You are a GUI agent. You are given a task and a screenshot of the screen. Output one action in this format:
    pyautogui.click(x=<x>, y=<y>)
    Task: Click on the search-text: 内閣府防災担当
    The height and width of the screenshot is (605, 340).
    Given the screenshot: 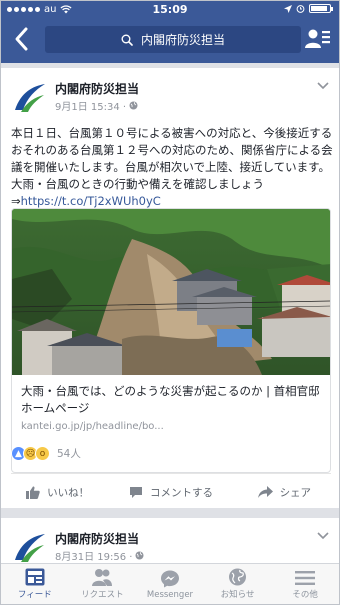 What is the action you would take?
    pyautogui.click(x=182, y=40)
    